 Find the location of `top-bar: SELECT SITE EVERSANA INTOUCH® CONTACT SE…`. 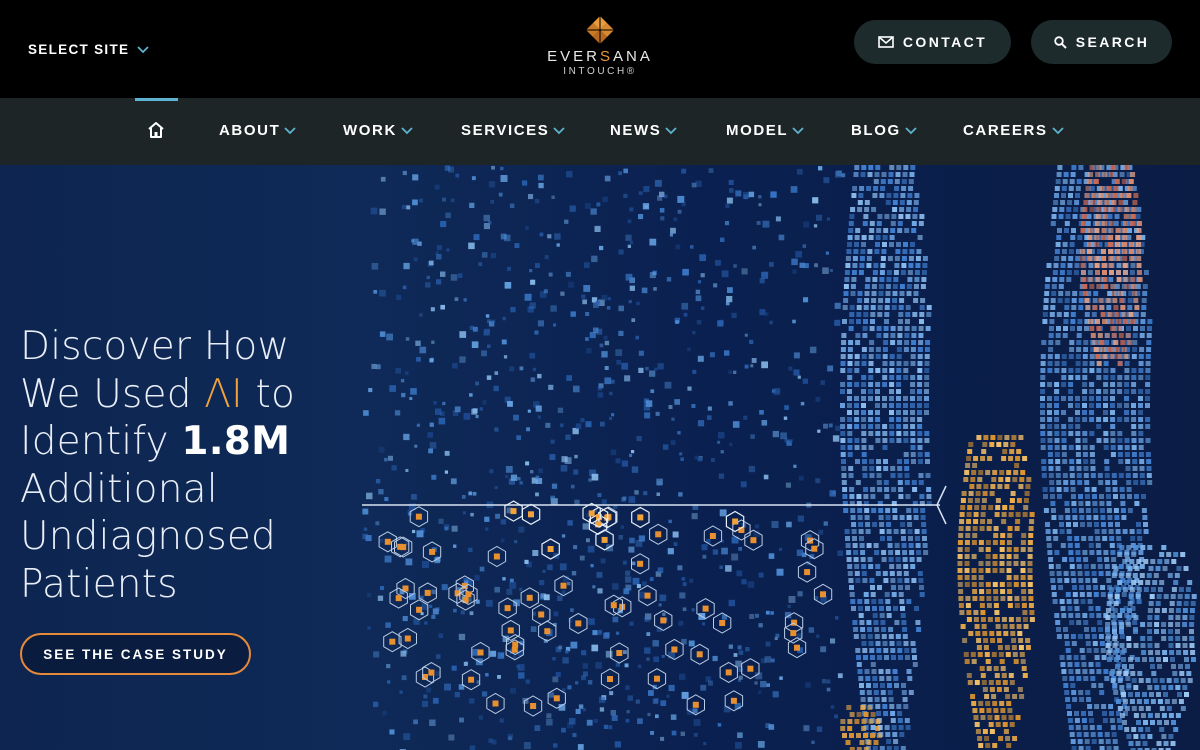

top-bar: SELECT SITE EVERSANA INTOUCH® CONTACT SE… is located at coordinates (600, 49).